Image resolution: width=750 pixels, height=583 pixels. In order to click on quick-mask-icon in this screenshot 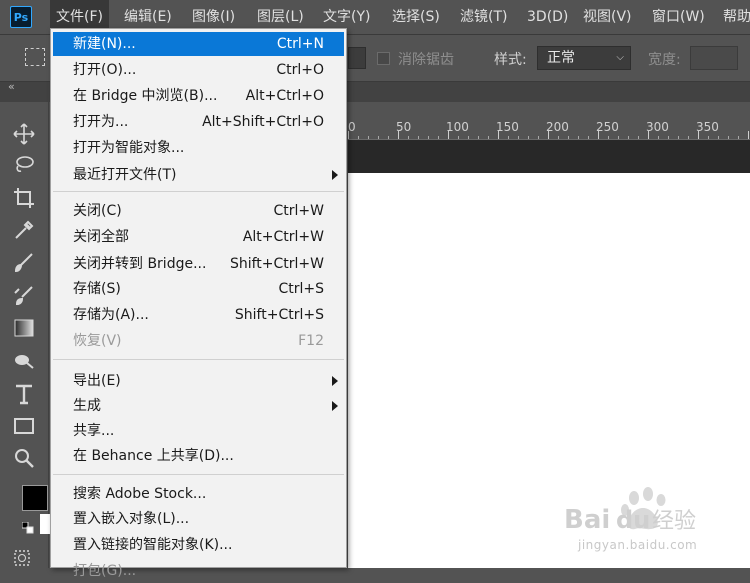, I will do `click(22, 558)`.